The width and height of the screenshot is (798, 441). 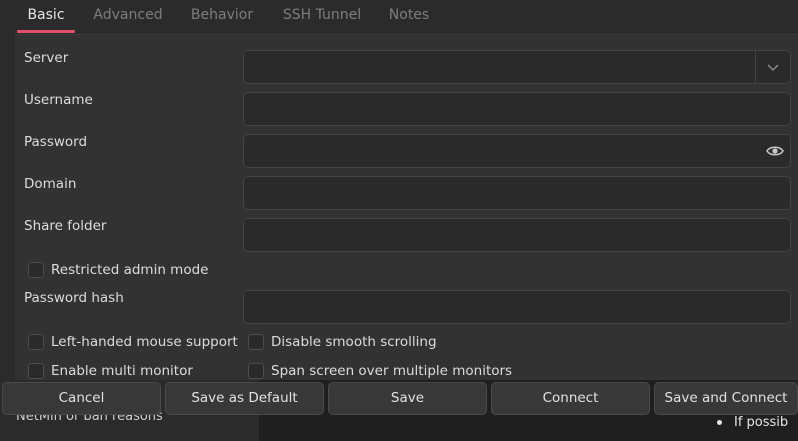 I want to click on domain-field, so click(x=517, y=193).